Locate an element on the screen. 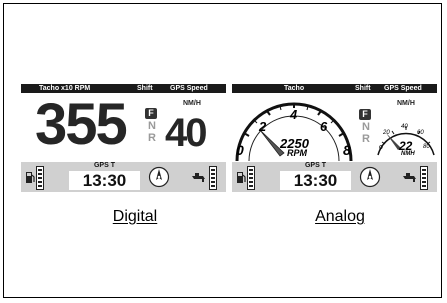  speed-tick-20: 20 is located at coordinates (386, 133).